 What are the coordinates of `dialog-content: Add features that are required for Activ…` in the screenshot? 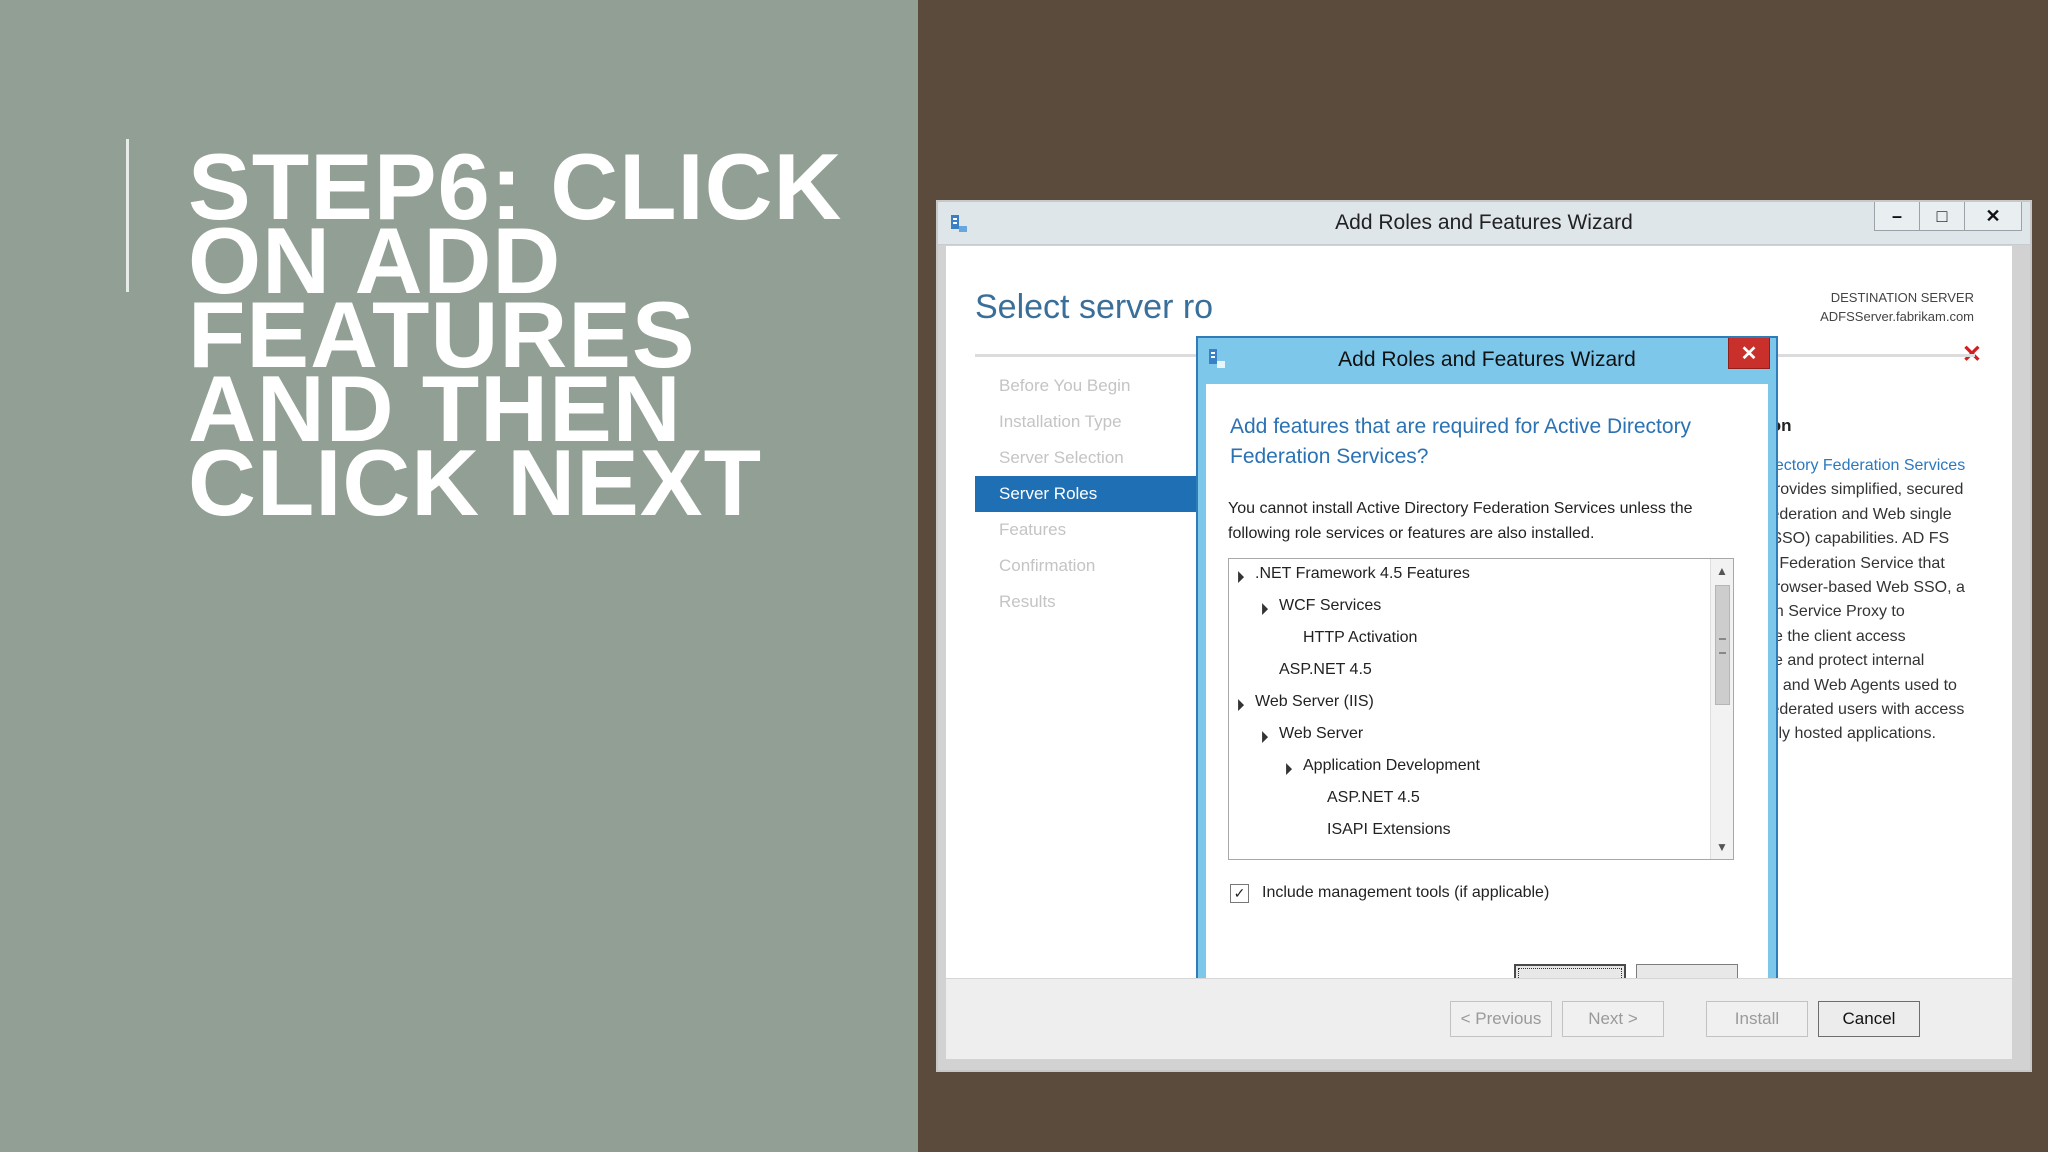 It's located at (1487, 696).